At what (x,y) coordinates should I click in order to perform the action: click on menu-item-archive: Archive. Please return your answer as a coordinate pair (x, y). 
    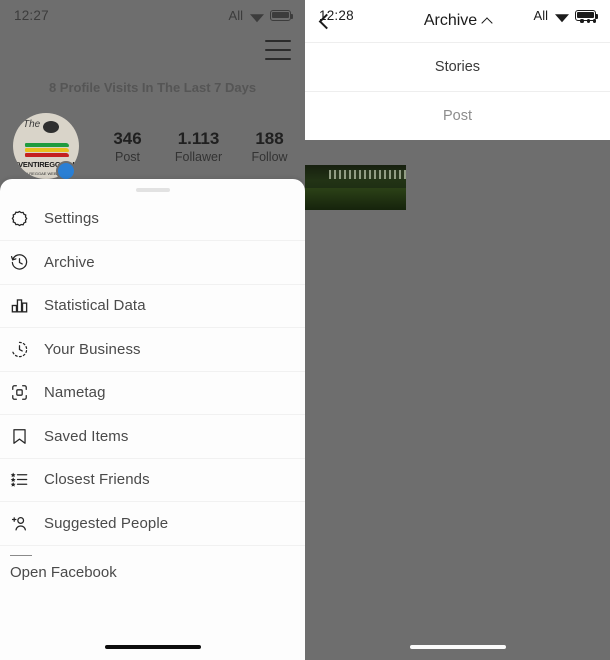
    Looking at the image, I should click on (152, 263).